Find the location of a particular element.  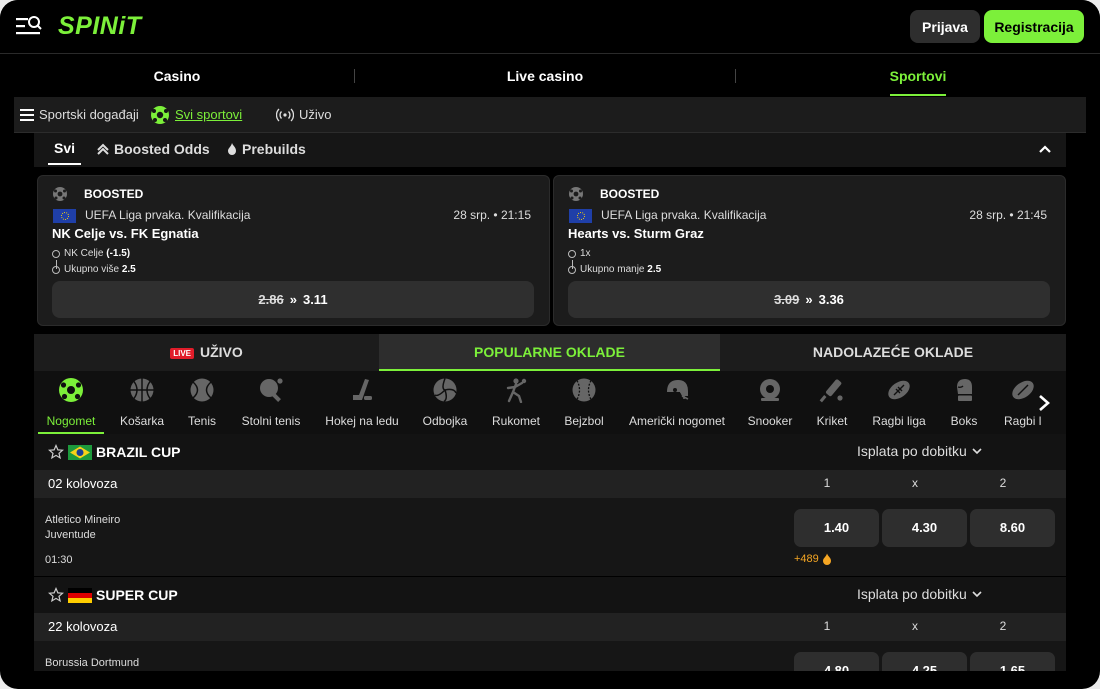

sport-american-football: Američki nogomet is located at coordinates (677, 402).